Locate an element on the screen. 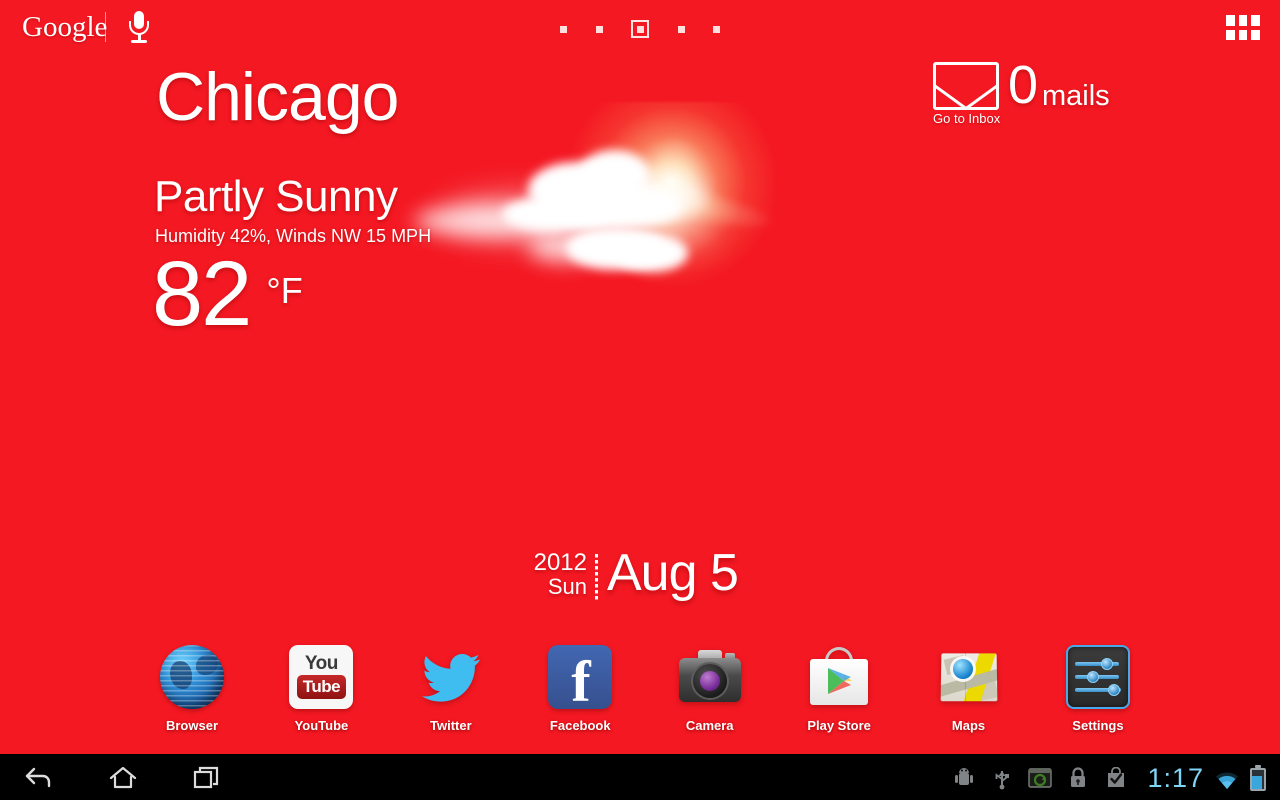  app-shortcut-youtube: You Tube YouTube is located at coordinates (321, 695).